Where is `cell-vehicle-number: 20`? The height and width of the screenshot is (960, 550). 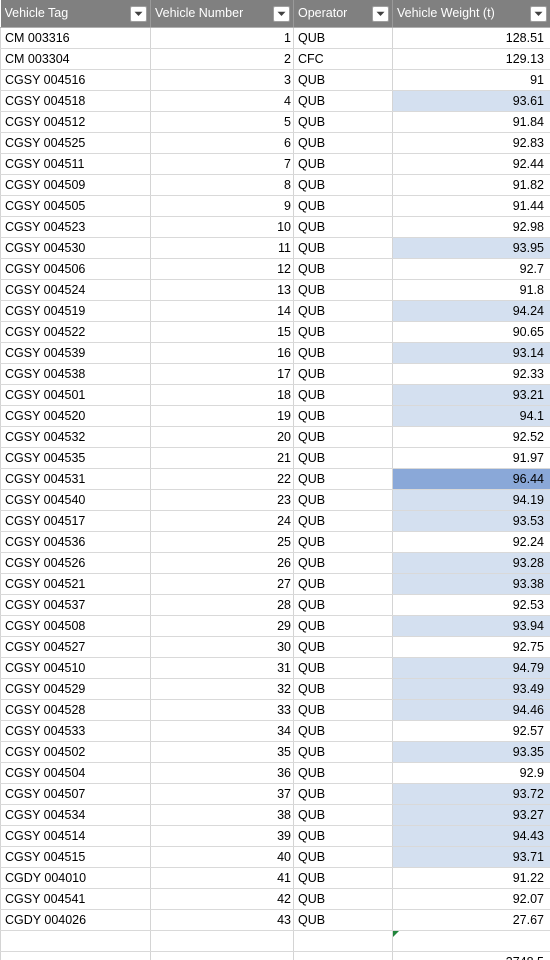 cell-vehicle-number: 20 is located at coordinates (222, 437).